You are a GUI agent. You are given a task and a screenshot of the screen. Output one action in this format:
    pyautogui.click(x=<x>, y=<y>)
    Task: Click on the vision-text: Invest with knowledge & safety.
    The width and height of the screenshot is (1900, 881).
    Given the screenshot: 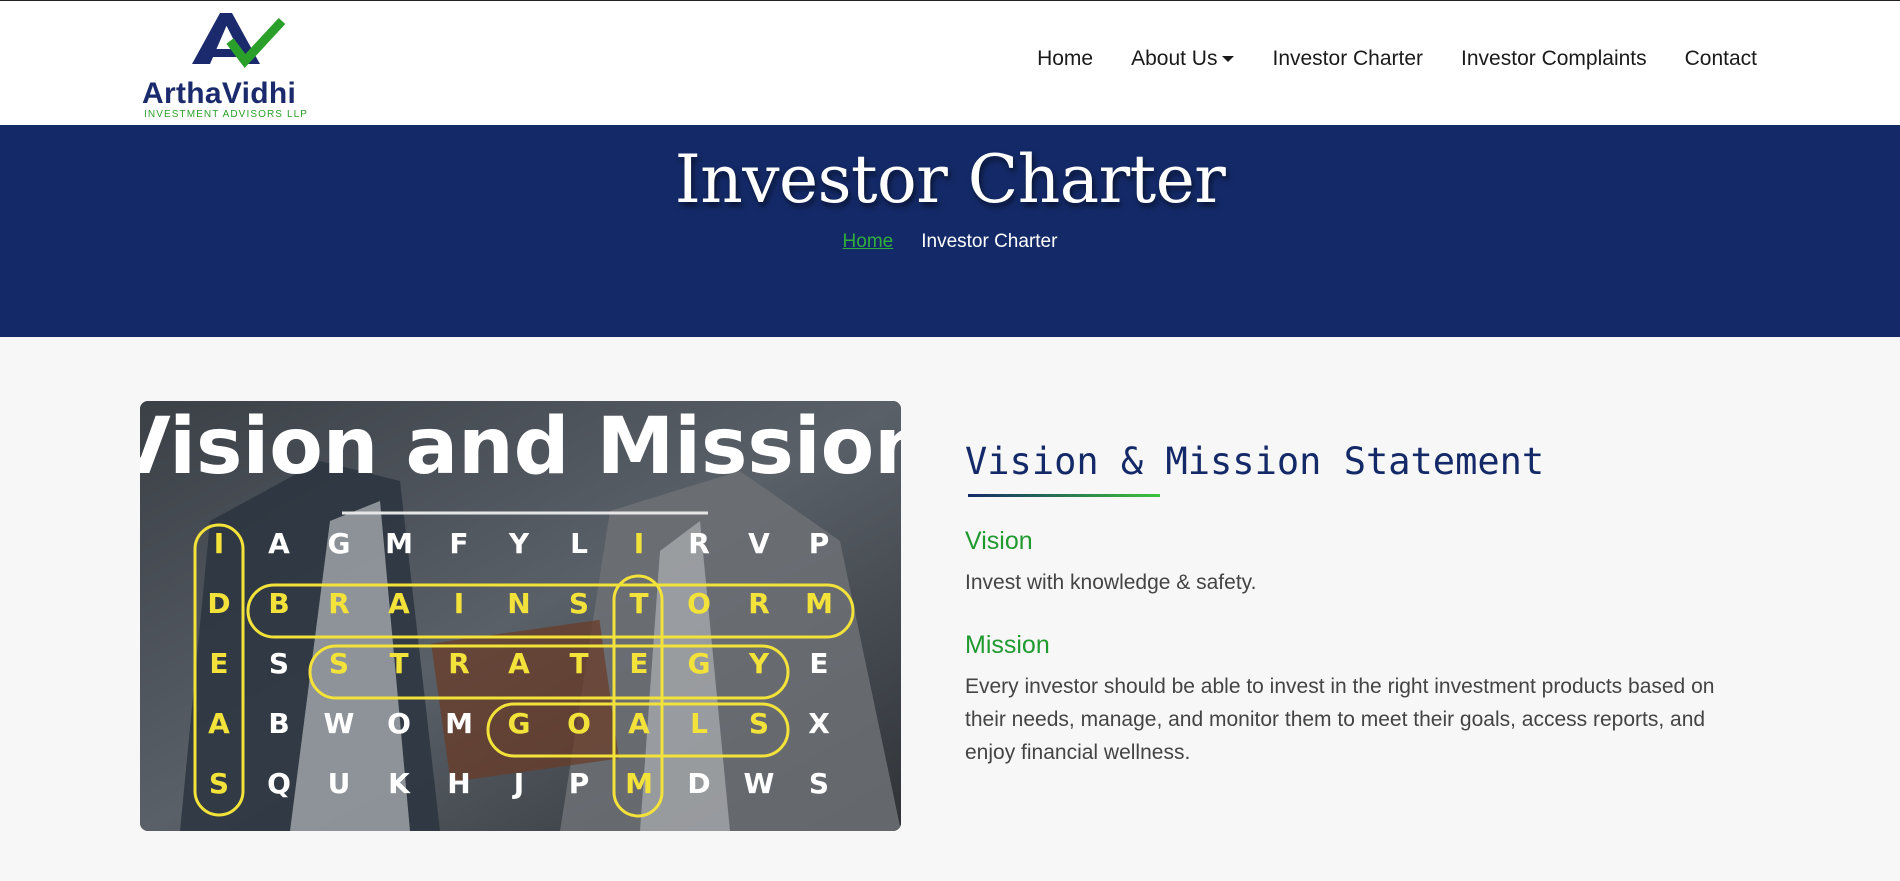 What is the action you would take?
    pyautogui.click(x=1111, y=582)
    